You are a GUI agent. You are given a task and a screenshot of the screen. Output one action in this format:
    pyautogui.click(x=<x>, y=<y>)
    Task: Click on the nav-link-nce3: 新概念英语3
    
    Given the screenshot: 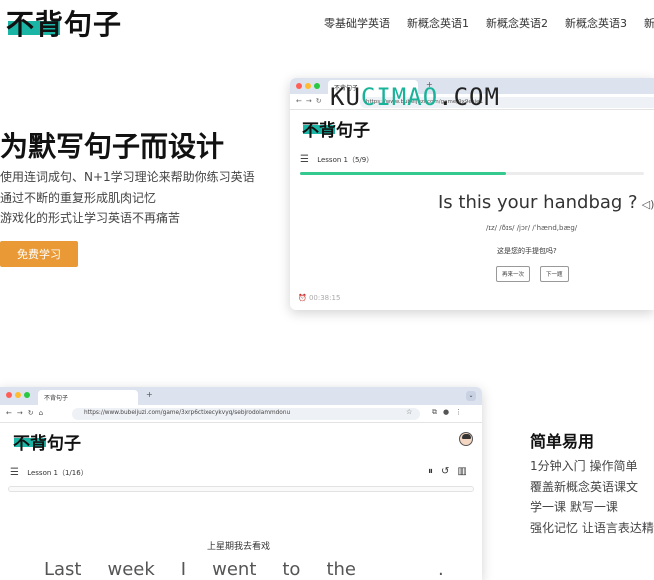 What is the action you would take?
    pyautogui.click(x=596, y=23)
    